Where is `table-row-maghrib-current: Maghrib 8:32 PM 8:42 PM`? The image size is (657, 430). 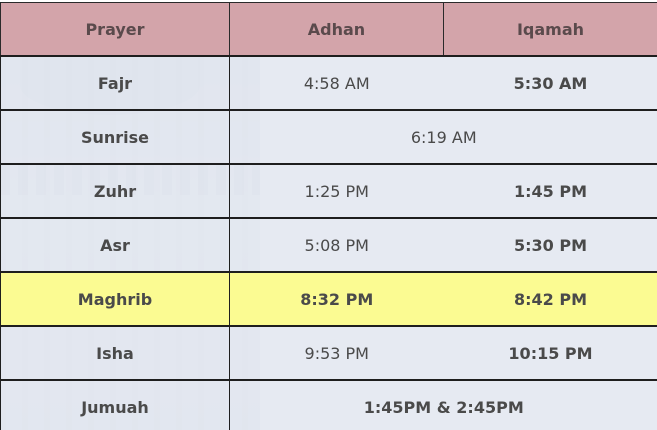
table-row-maghrib-current: Maghrib 8:32 PM 8:42 PM is located at coordinates (328, 299).